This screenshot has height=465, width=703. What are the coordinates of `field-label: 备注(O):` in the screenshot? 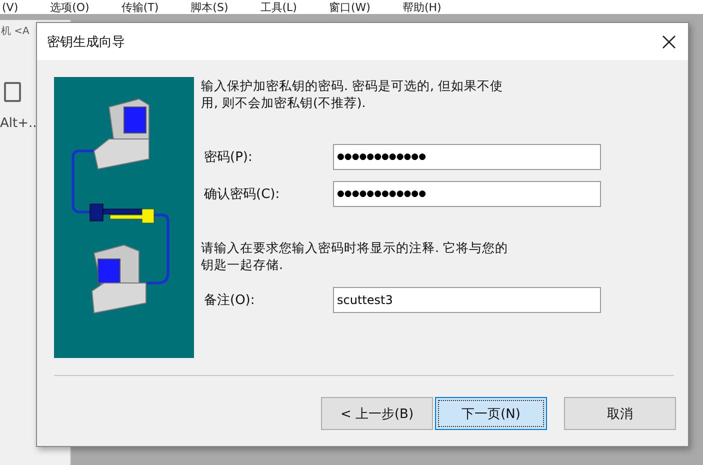 It's located at (229, 300).